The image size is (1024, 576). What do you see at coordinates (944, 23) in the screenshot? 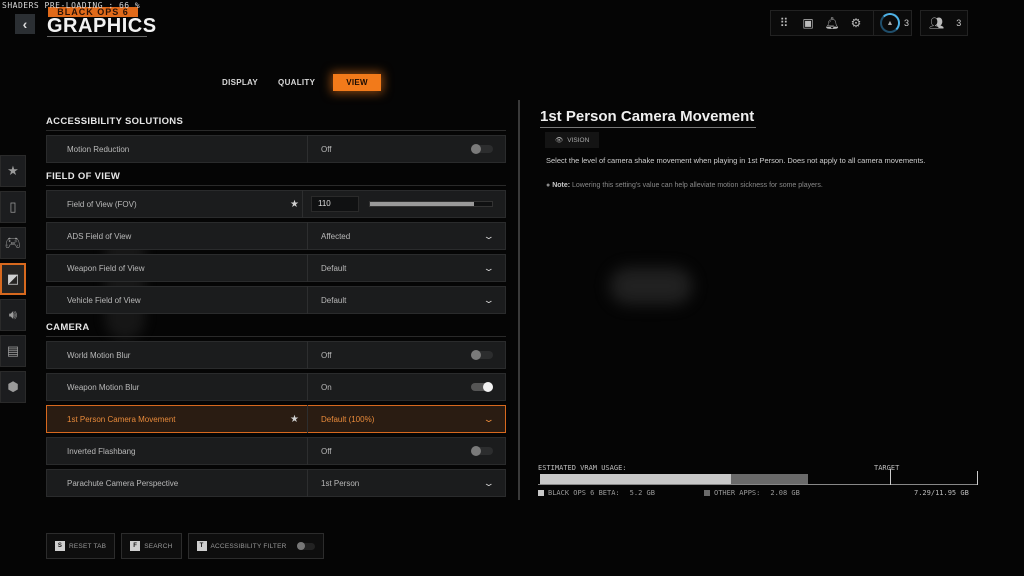
I see `party-button: 👥︎ 3` at bounding box center [944, 23].